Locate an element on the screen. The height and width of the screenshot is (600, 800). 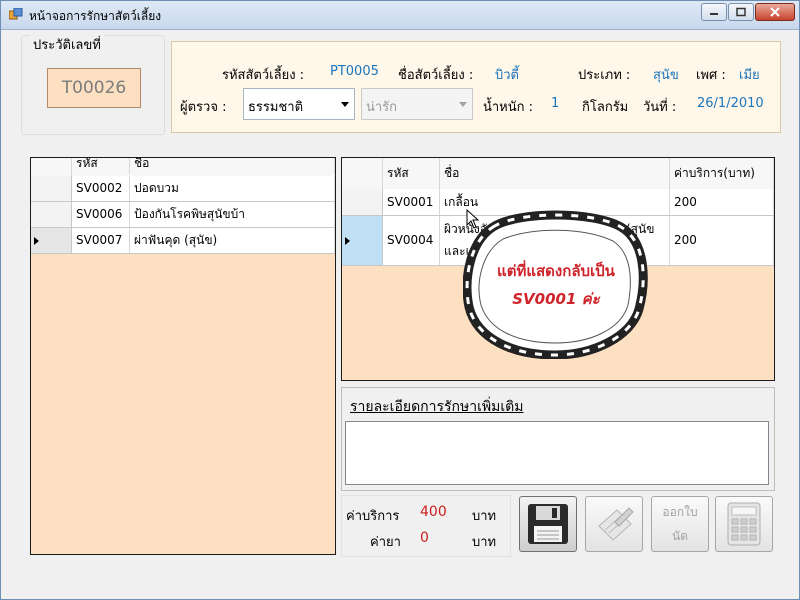
examiner-select-value: ธรรมชาติ is located at coordinates (276, 107).